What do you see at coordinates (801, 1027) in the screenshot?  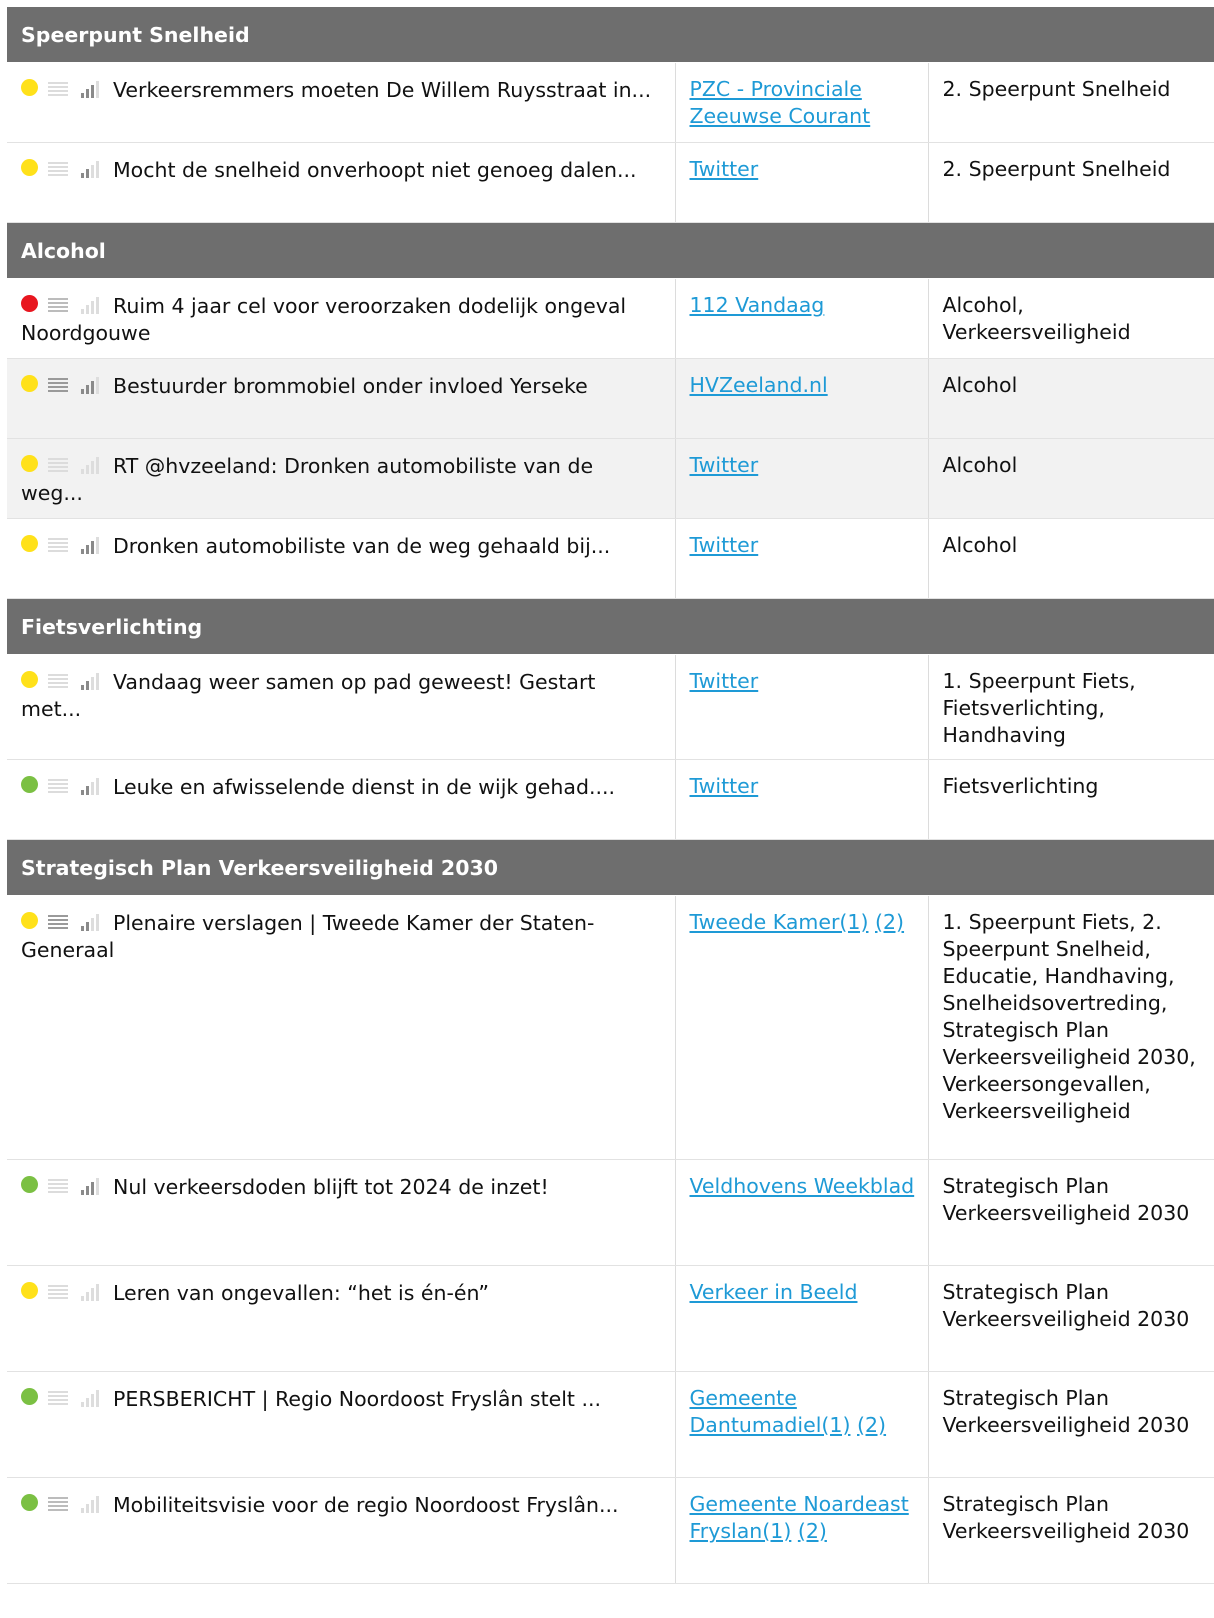 I see `source-cell: Tweede Kamer(1) (2)` at bounding box center [801, 1027].